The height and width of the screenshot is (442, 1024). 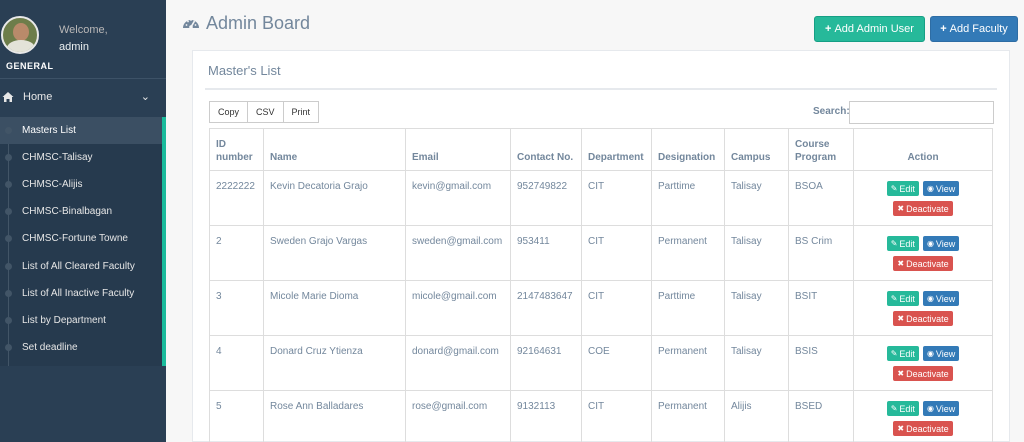 I want to click on sidebar-item-label: List by Department, so click(x=64, y=320).